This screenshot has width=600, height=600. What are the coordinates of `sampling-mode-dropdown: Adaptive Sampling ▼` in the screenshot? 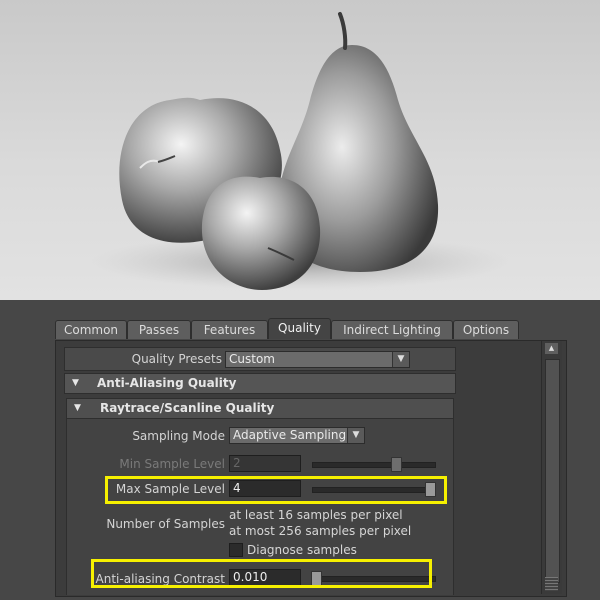 It's located at (297, 435).